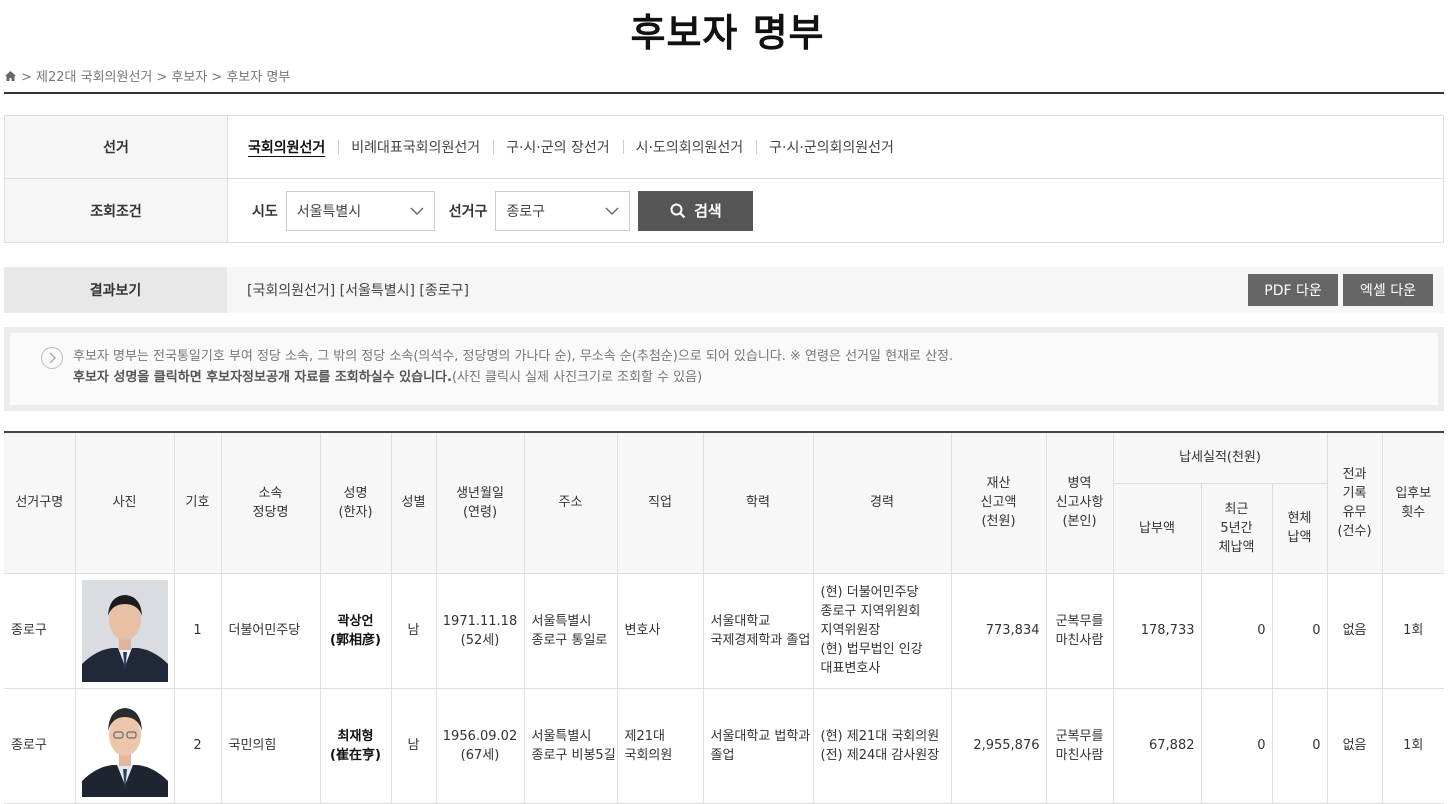  Describe the element at coordinates (678, 210) in the screenshot. I see `search-icon` at that location.